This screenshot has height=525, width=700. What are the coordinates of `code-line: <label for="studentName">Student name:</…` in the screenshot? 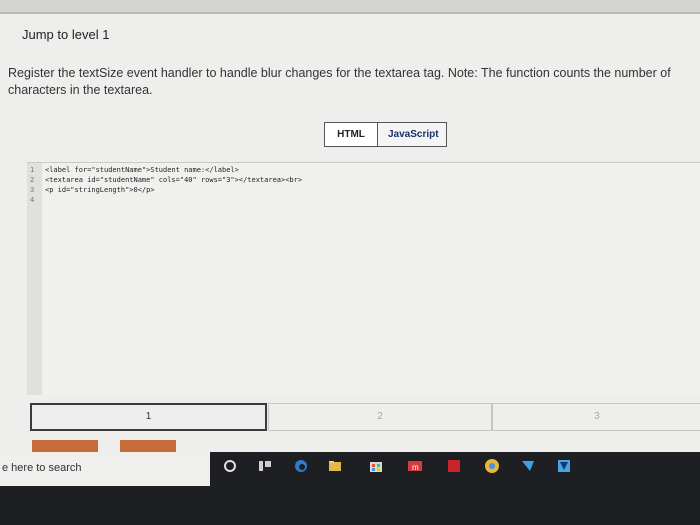 It's located at (142, 170).